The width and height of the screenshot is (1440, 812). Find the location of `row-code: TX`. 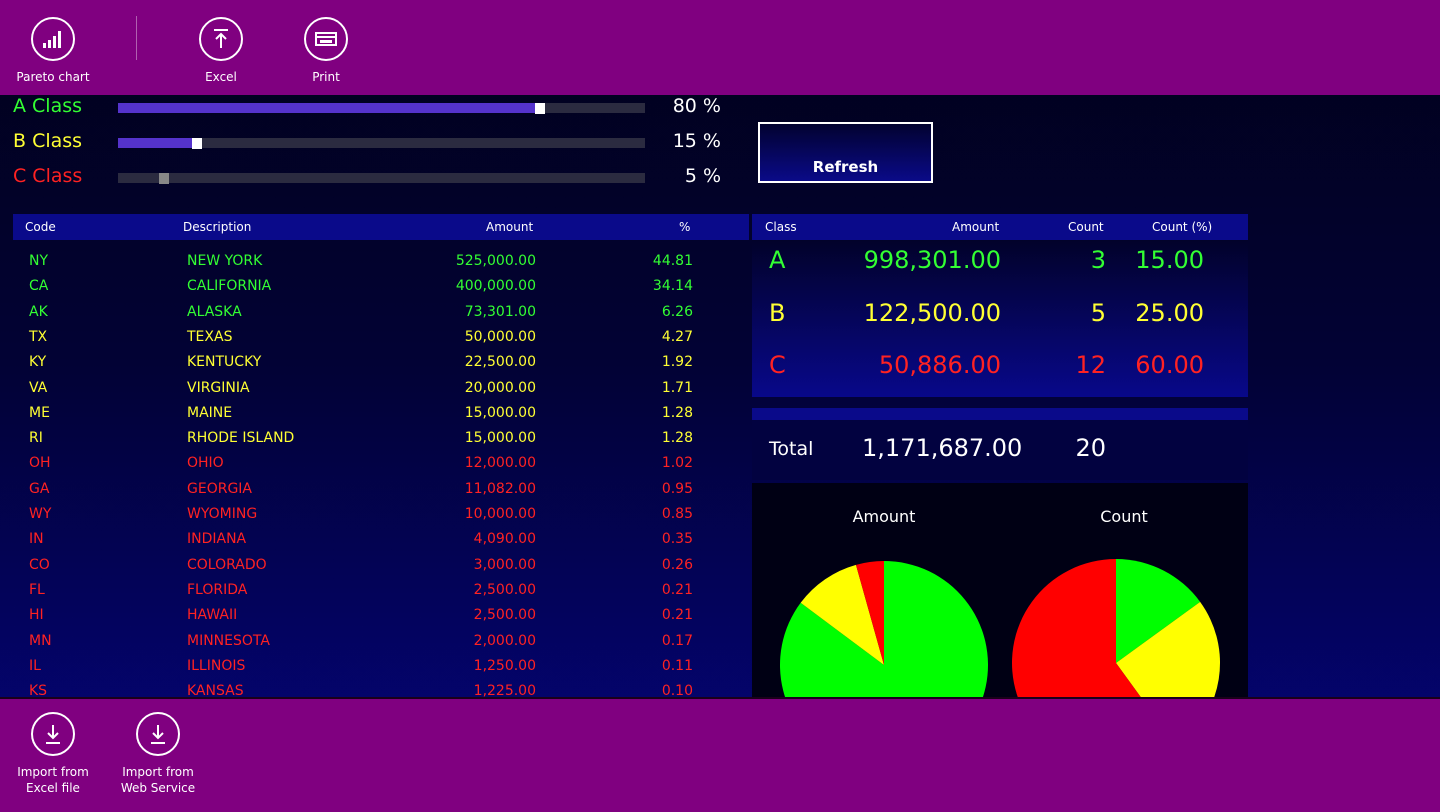

row-code: TX is located at coordinates (38, 336).